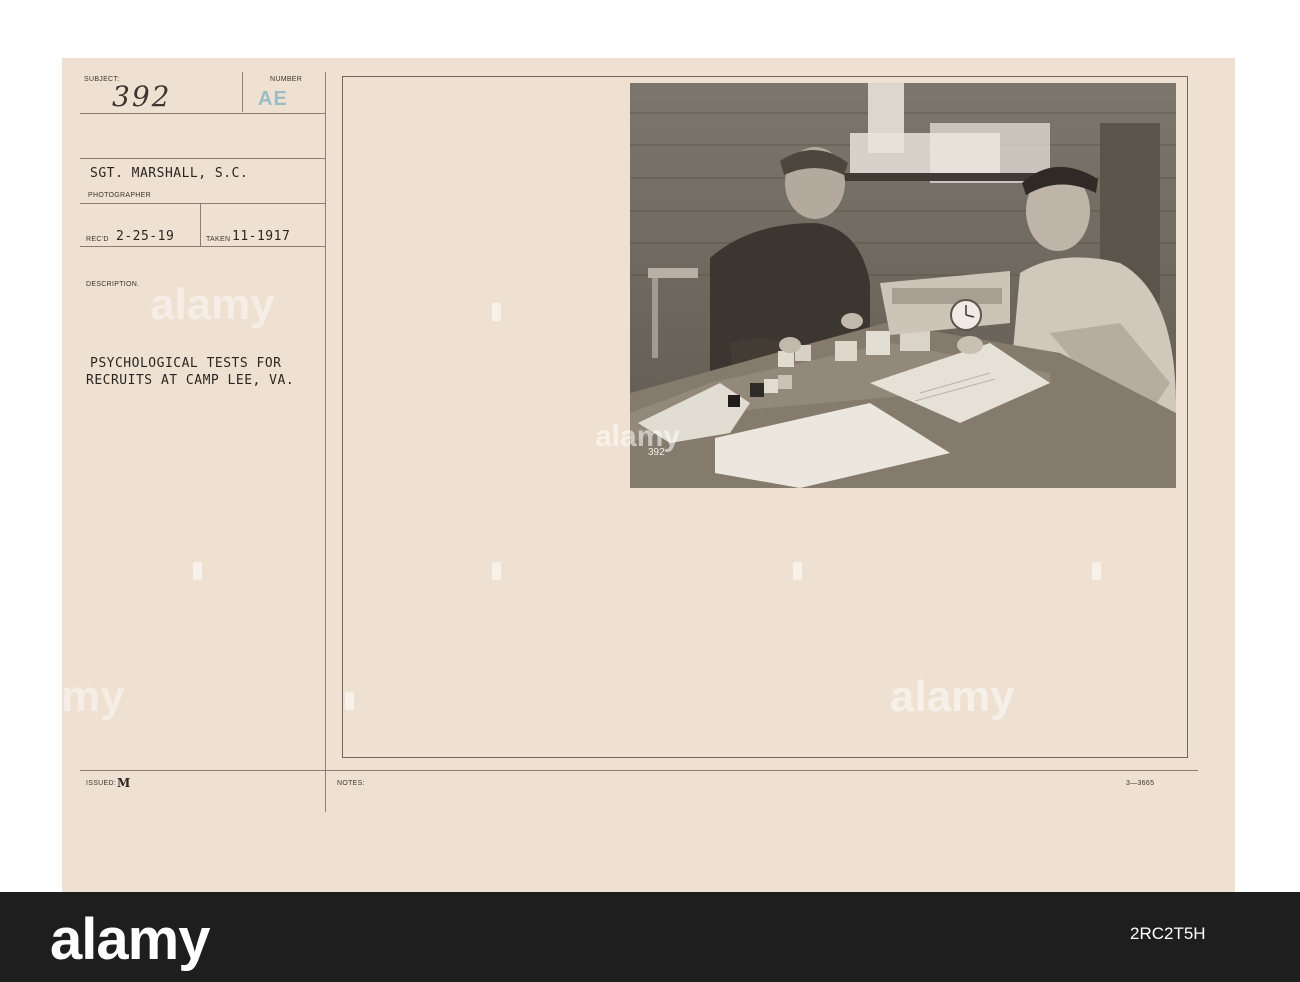 This screenshot has width=1300, height=982. What do you see at coordinates (273, 99) in the screenshot?
I see `number-value: AE` at bounding box center [273, 99].